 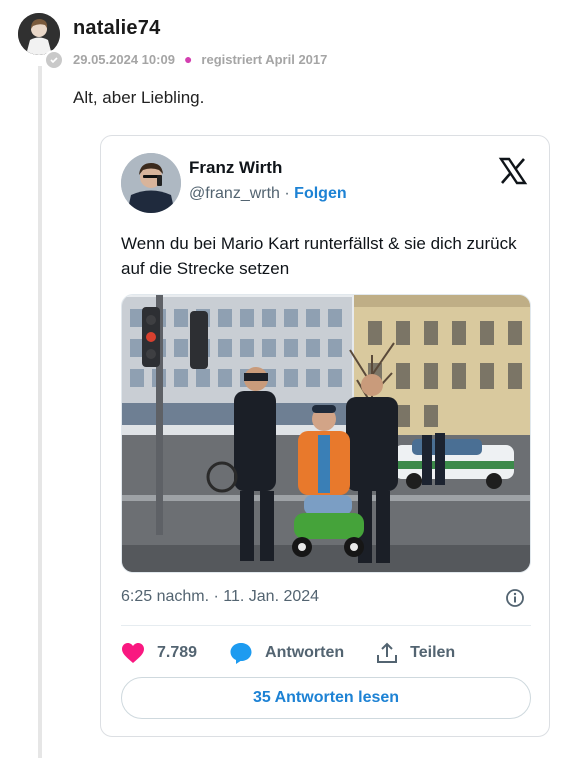 What do you see at coordinates (320, 193) in the screenshot?
I see `follow-button: Folgen` at bounding box center [320, 193].